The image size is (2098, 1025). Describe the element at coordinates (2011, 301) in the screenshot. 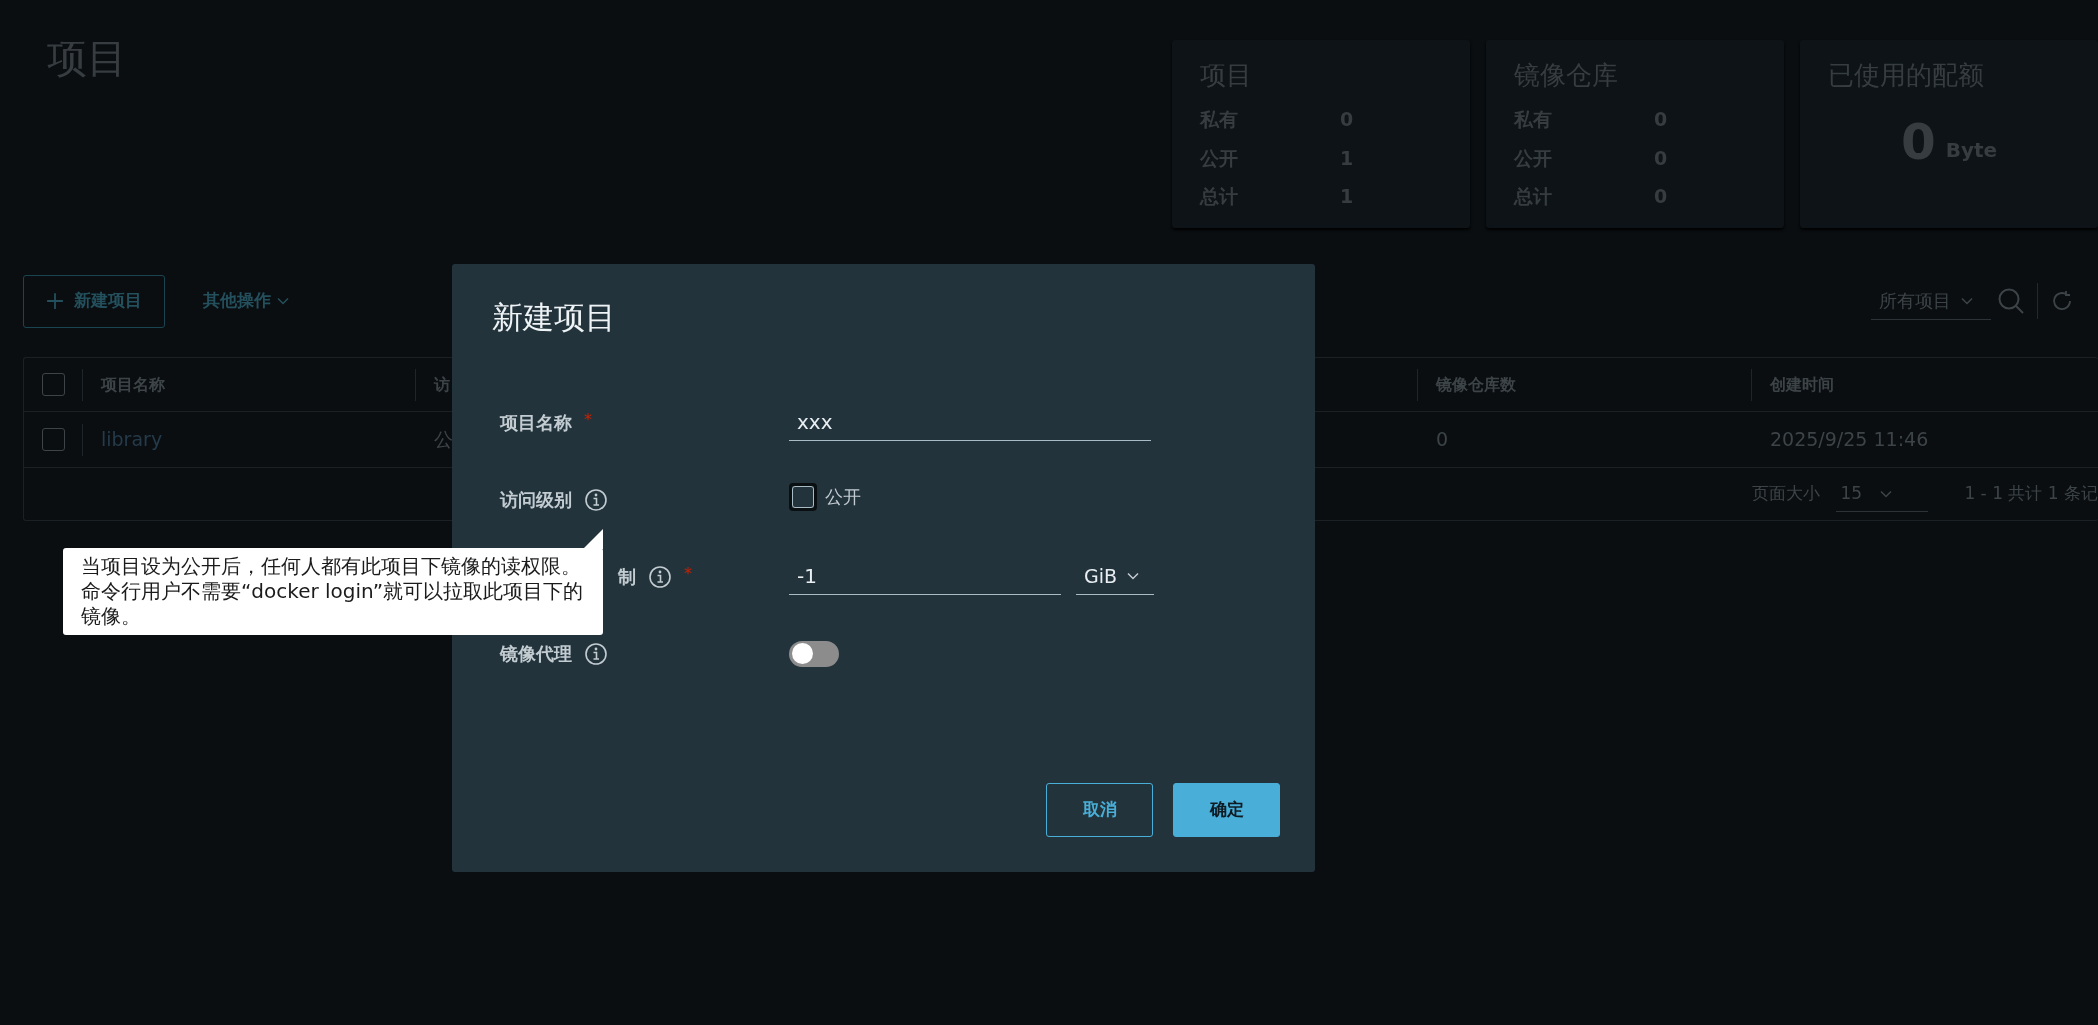

I see `search-icon` at that location.